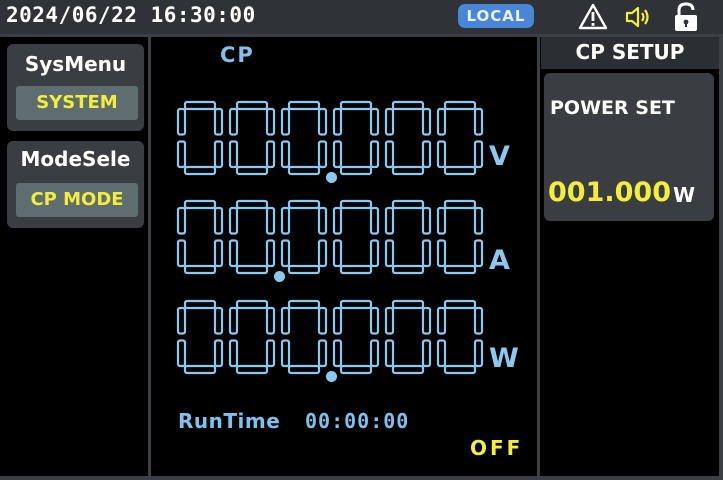  Describe the element at coordinates (233, 253) in the screenshot. I see `current-digit-1-seg-e` at that location.